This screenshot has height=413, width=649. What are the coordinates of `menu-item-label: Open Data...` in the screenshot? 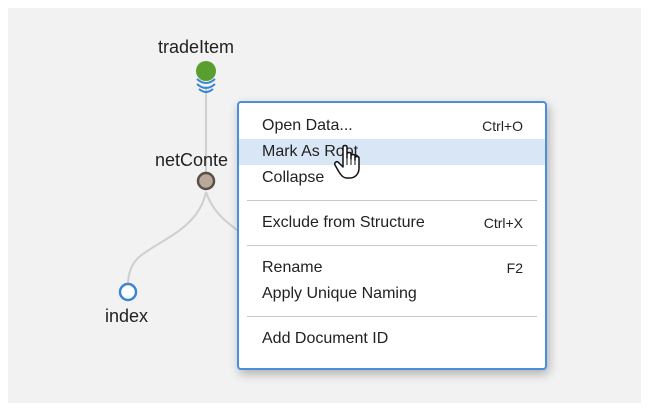 It's located at (307, 125).